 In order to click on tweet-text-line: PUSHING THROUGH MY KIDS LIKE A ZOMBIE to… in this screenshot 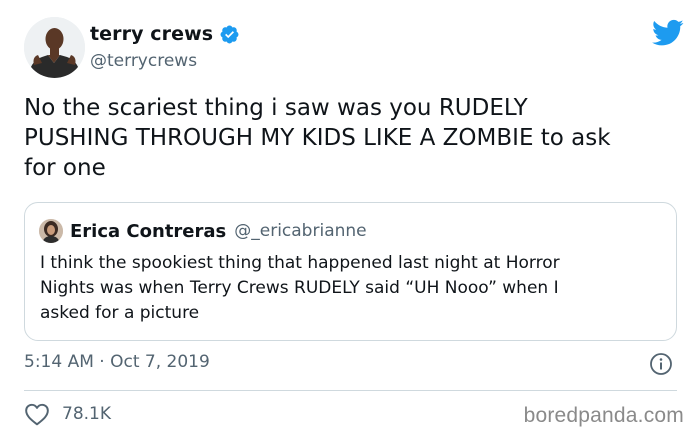, I will do `click(317, 138)`.